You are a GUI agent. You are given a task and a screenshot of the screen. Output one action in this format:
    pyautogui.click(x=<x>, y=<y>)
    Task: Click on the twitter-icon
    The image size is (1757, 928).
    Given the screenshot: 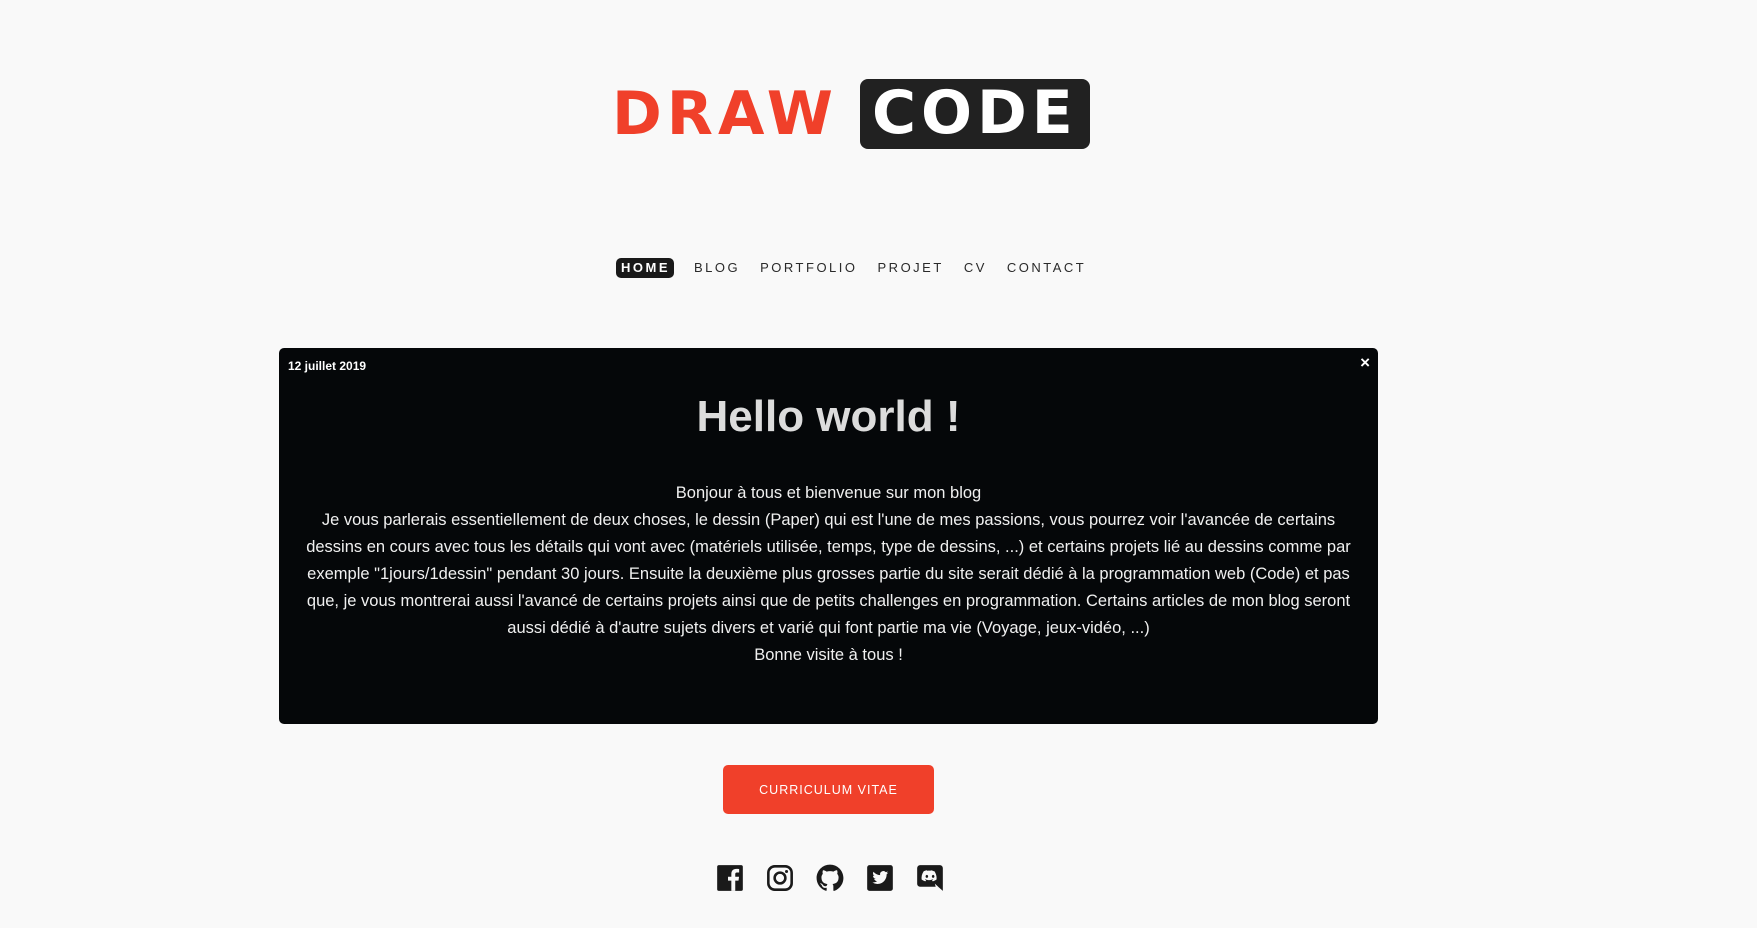 What is the action you would take?
    pyautogui.click(x=880, y=878)
    